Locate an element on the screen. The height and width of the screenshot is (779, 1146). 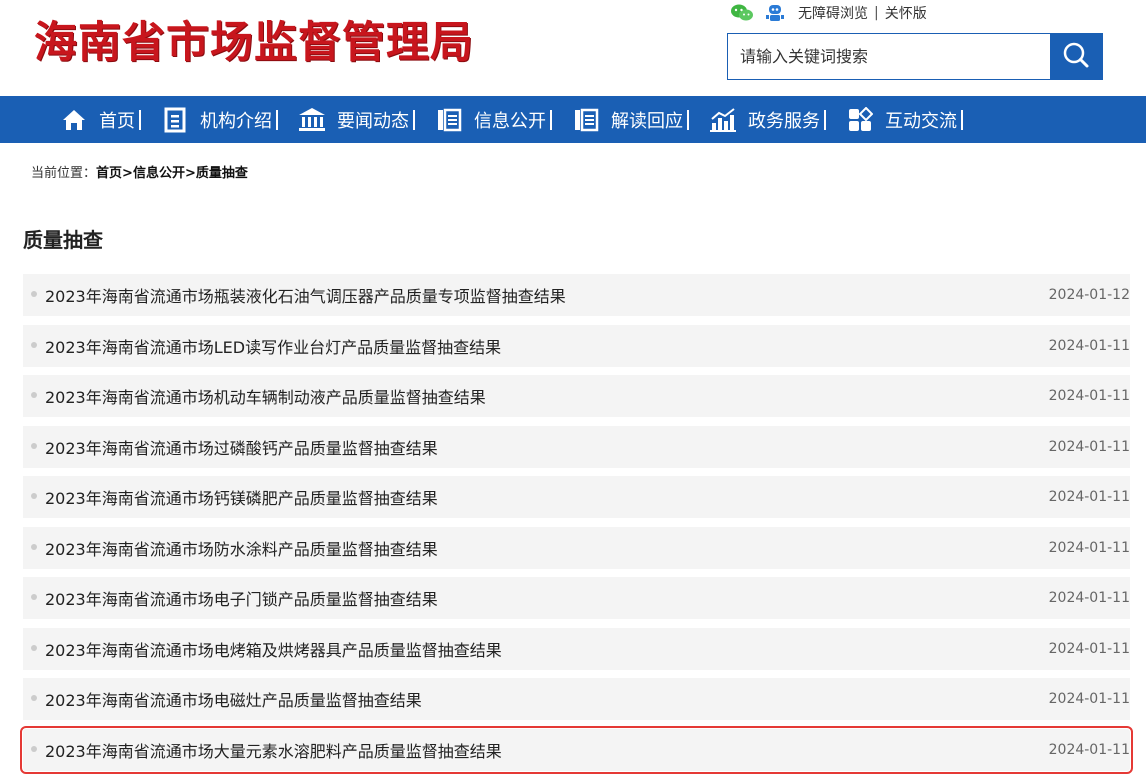
main-nav: 首页 机构介绍 要闻动态 信息公开 解读回应 政务服务 互动交流 is located at coordinates (573, 119).